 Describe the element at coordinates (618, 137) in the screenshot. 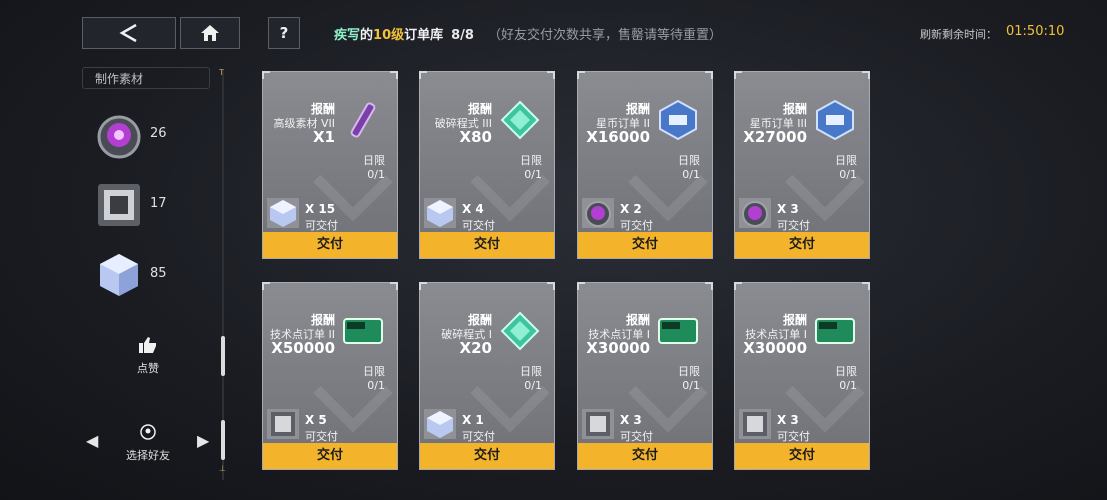

I see `reward-quantity: X16000` at that location.